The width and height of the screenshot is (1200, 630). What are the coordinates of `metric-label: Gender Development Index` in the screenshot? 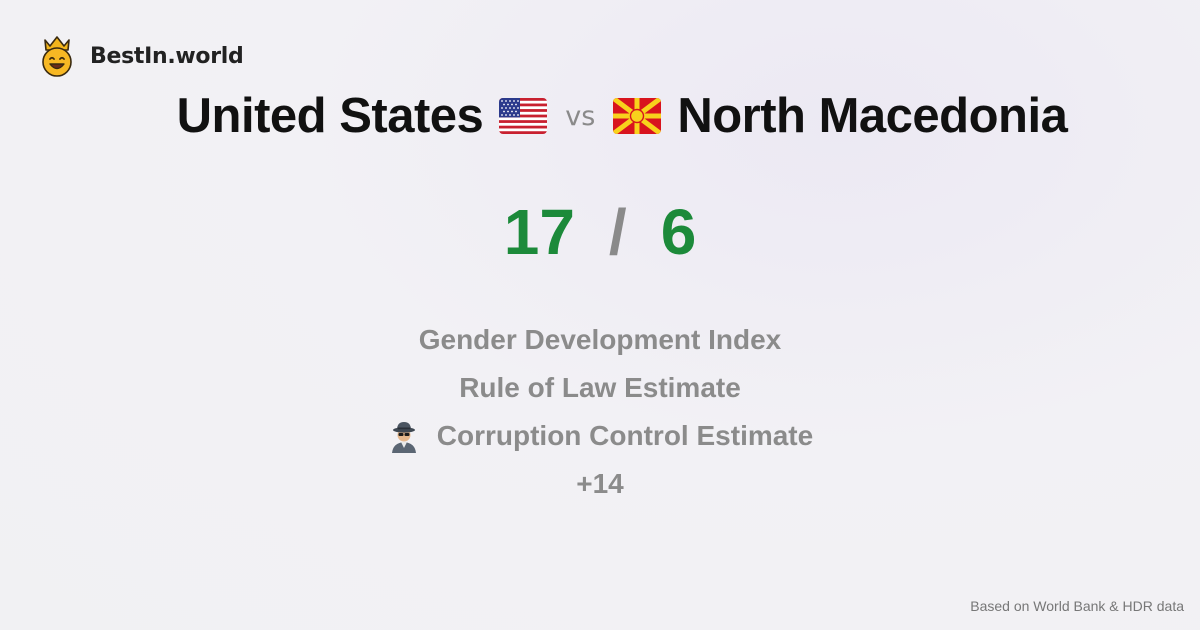 It's located at (600, 339).